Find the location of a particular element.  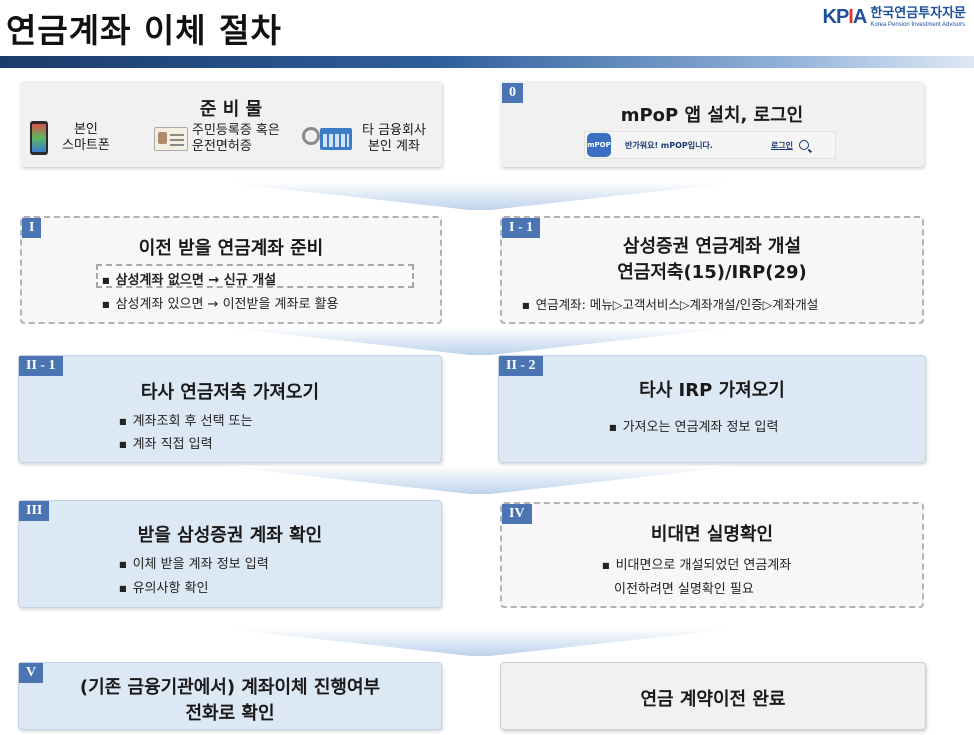

prep-item-label: 타 금융회사 is located at coordinates (394, 130).